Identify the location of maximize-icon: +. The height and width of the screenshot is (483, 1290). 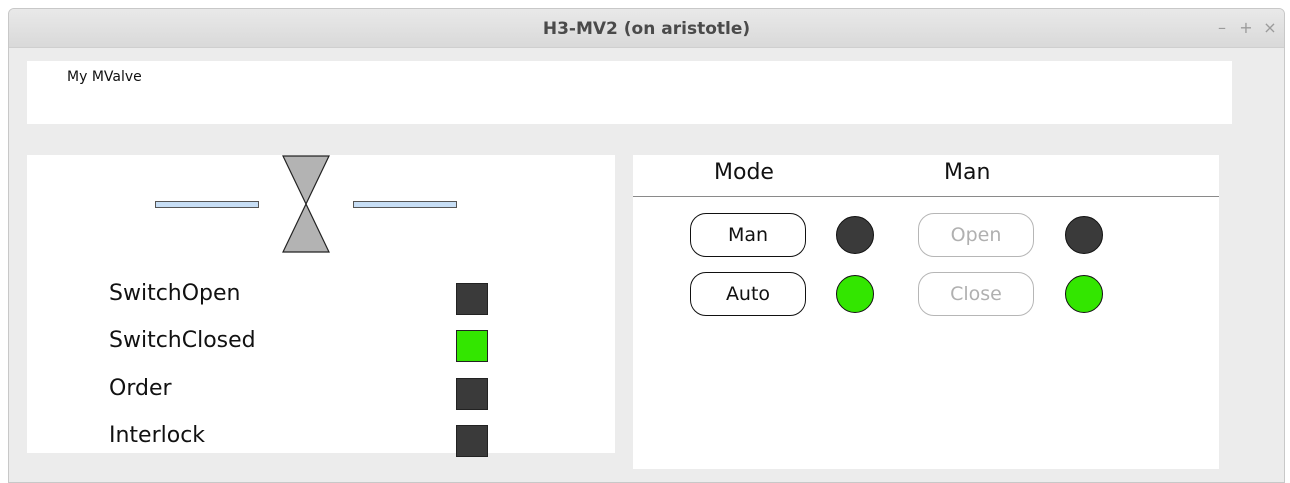
(1246, 27).